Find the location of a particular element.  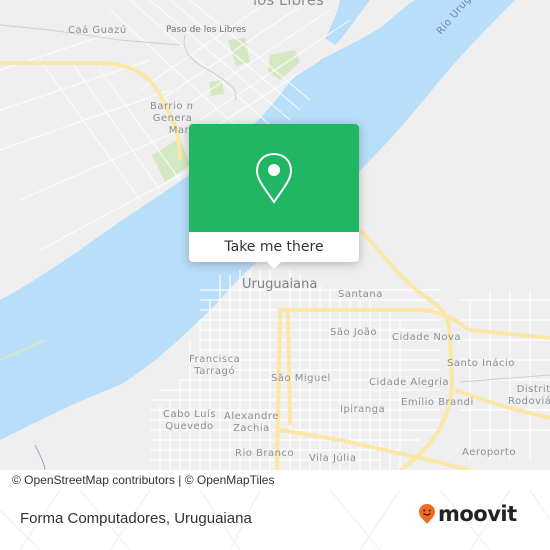

label-alexandre-zachia: Alexandre Zachia is located at coordinates (251, 422).